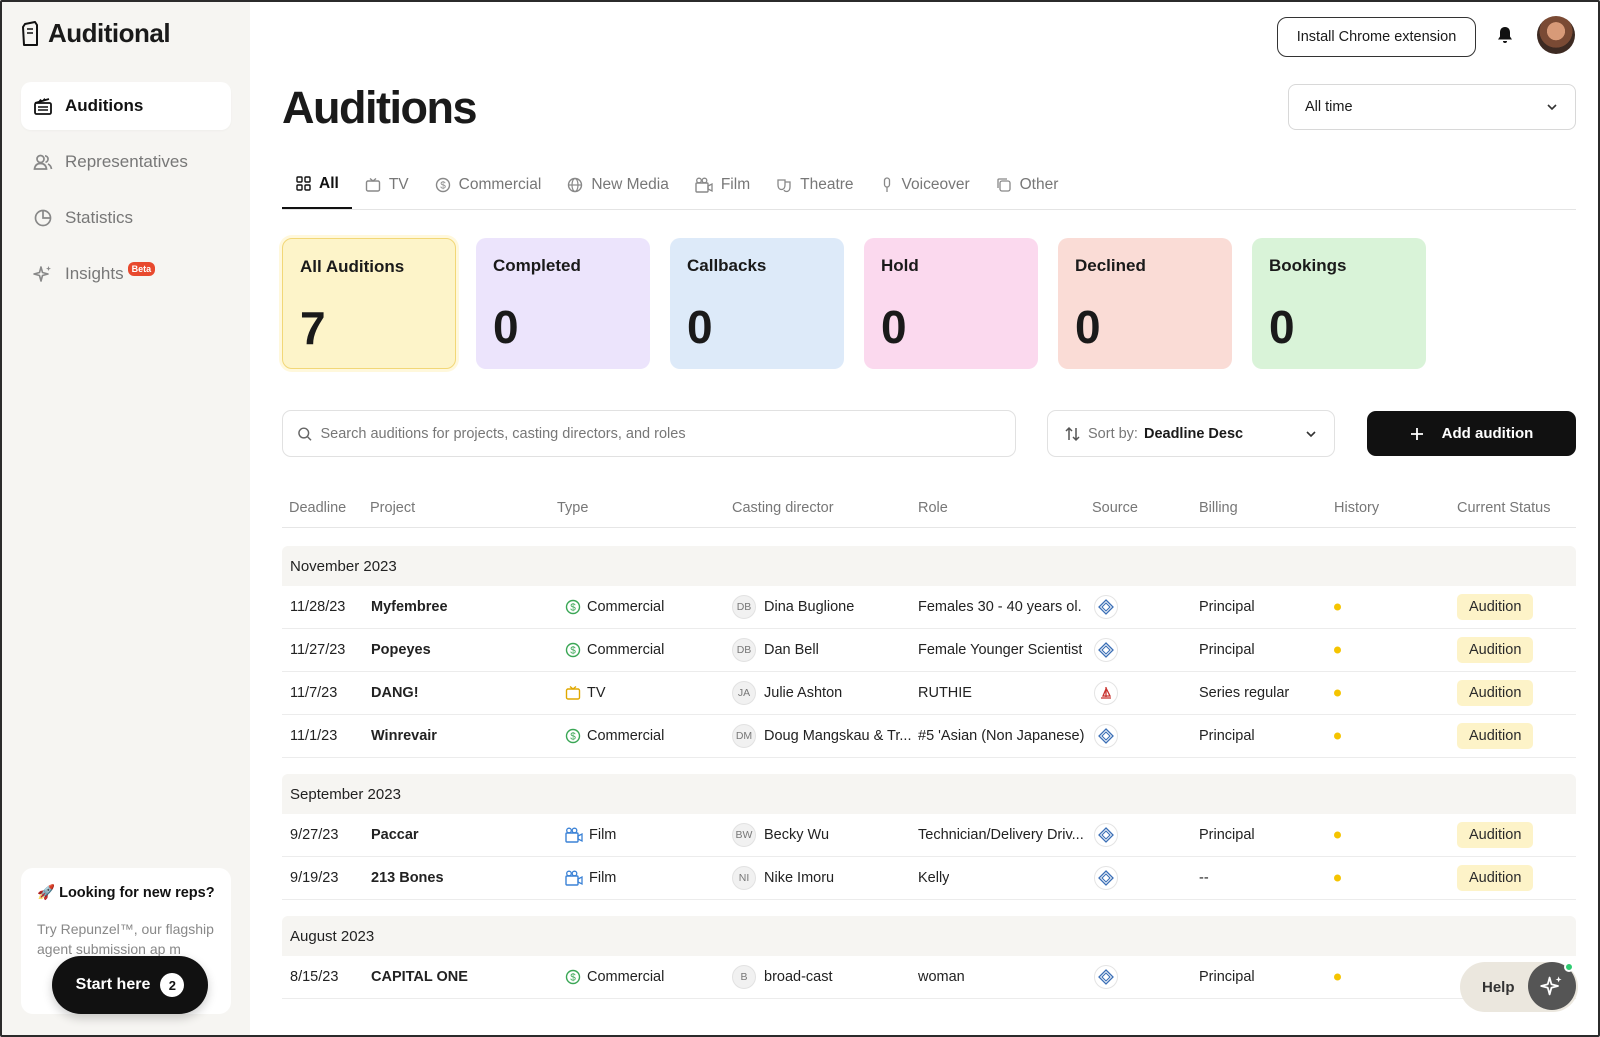  What do you see at coordinates (373, 184) in the screenshot?
I see `tv-icon` at bounding box center [373, 184].